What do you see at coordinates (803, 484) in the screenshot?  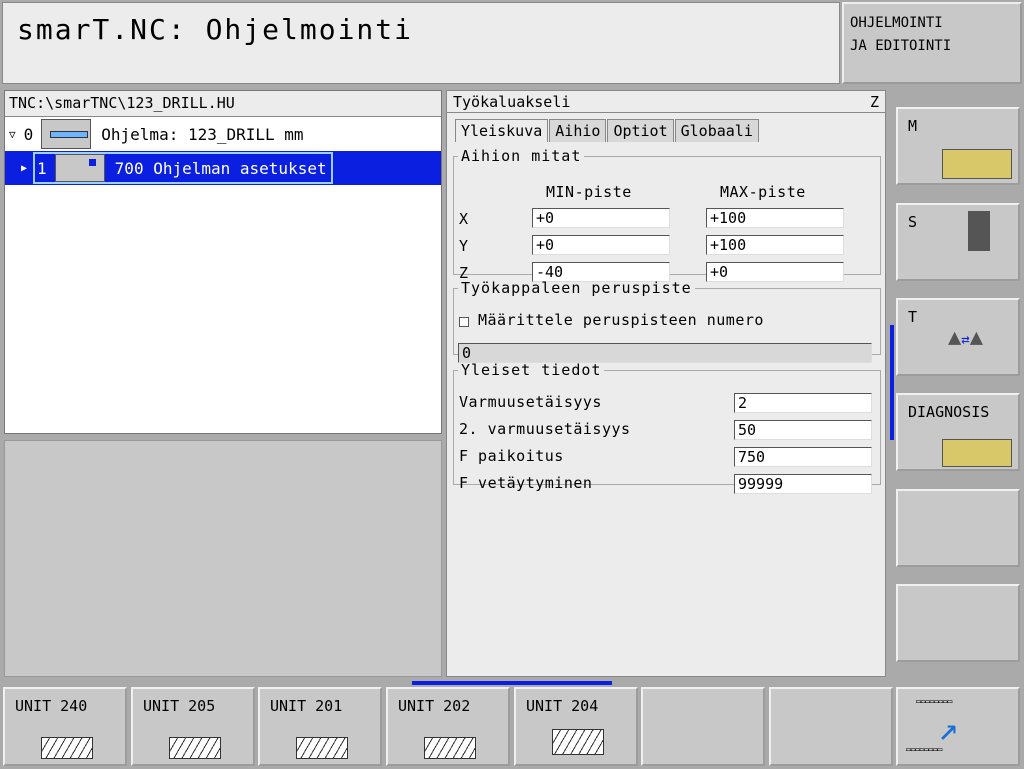 I see `feed-retraction-input: 99999` at bounding box center [803, 484].